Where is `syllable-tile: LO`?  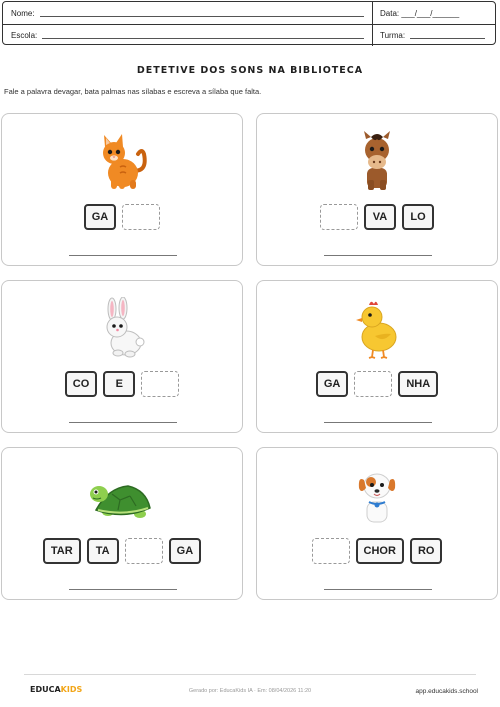
syllable-tile: LO is located at coordinates (418, 217).